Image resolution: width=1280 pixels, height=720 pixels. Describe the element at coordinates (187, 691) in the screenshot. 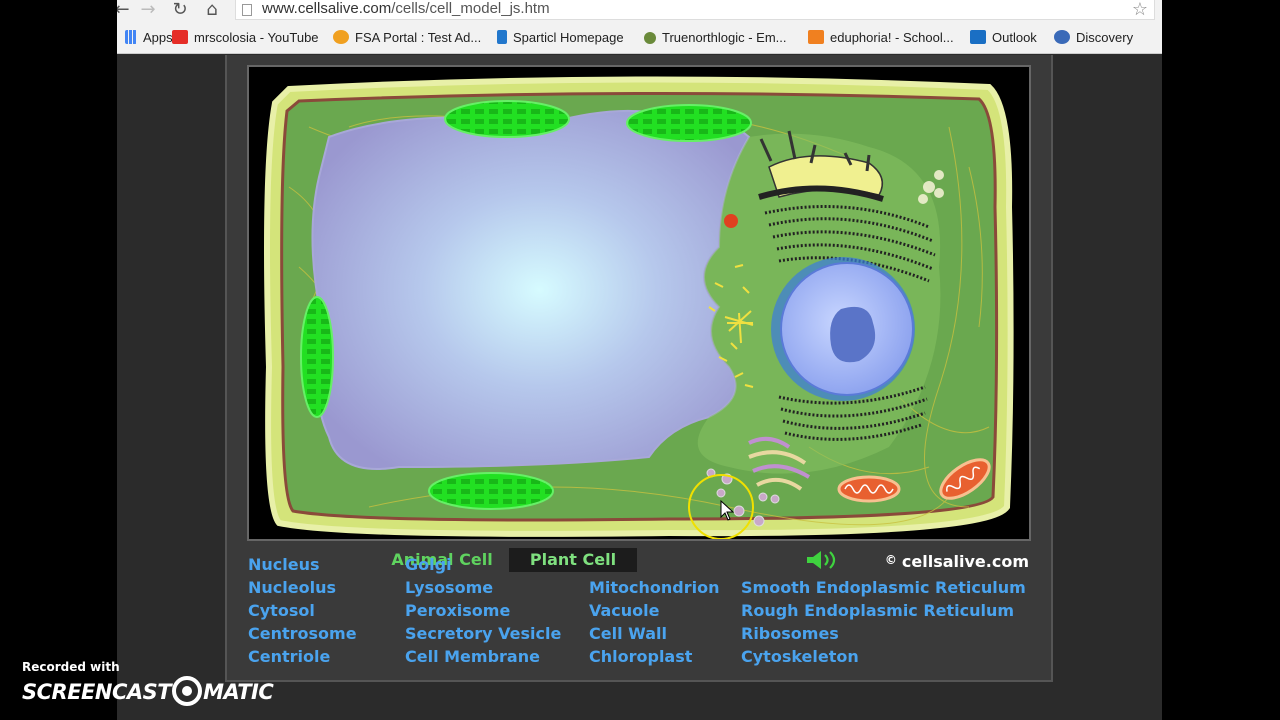

I see `record-icon` at that location.